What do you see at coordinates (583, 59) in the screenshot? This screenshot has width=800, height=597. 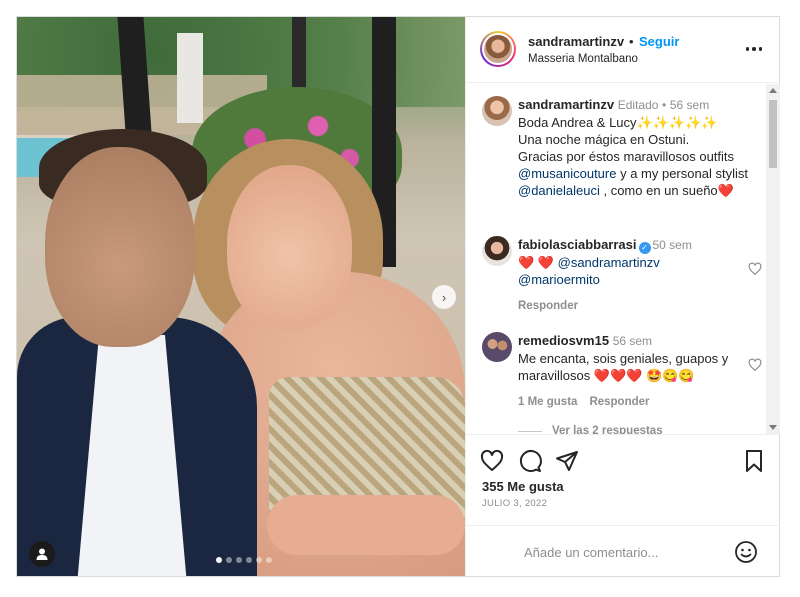 I see `post-location: Masseria Montalbano` at bounding box center [583, 59].